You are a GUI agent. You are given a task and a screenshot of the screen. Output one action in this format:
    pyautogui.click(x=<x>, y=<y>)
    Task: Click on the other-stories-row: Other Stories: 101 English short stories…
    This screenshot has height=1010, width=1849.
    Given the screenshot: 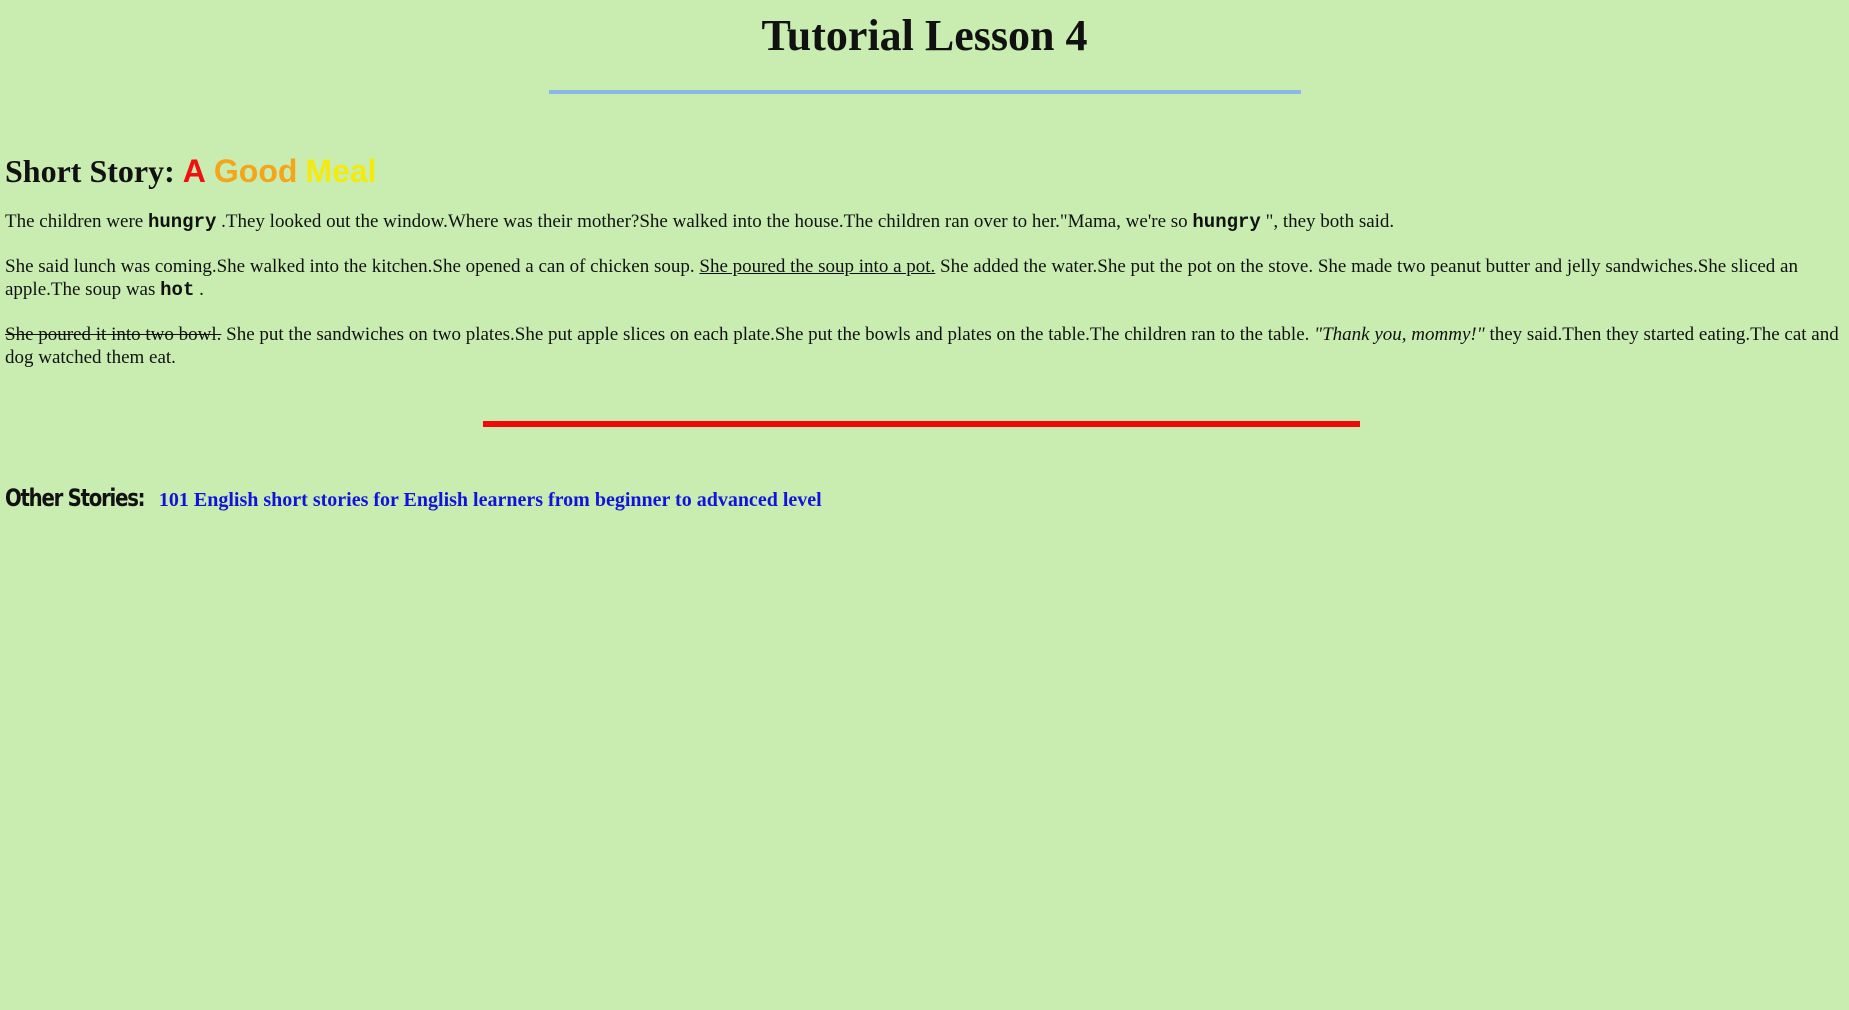 What is the action you would take?
    pyautogui.click(x=927, y=500)
    